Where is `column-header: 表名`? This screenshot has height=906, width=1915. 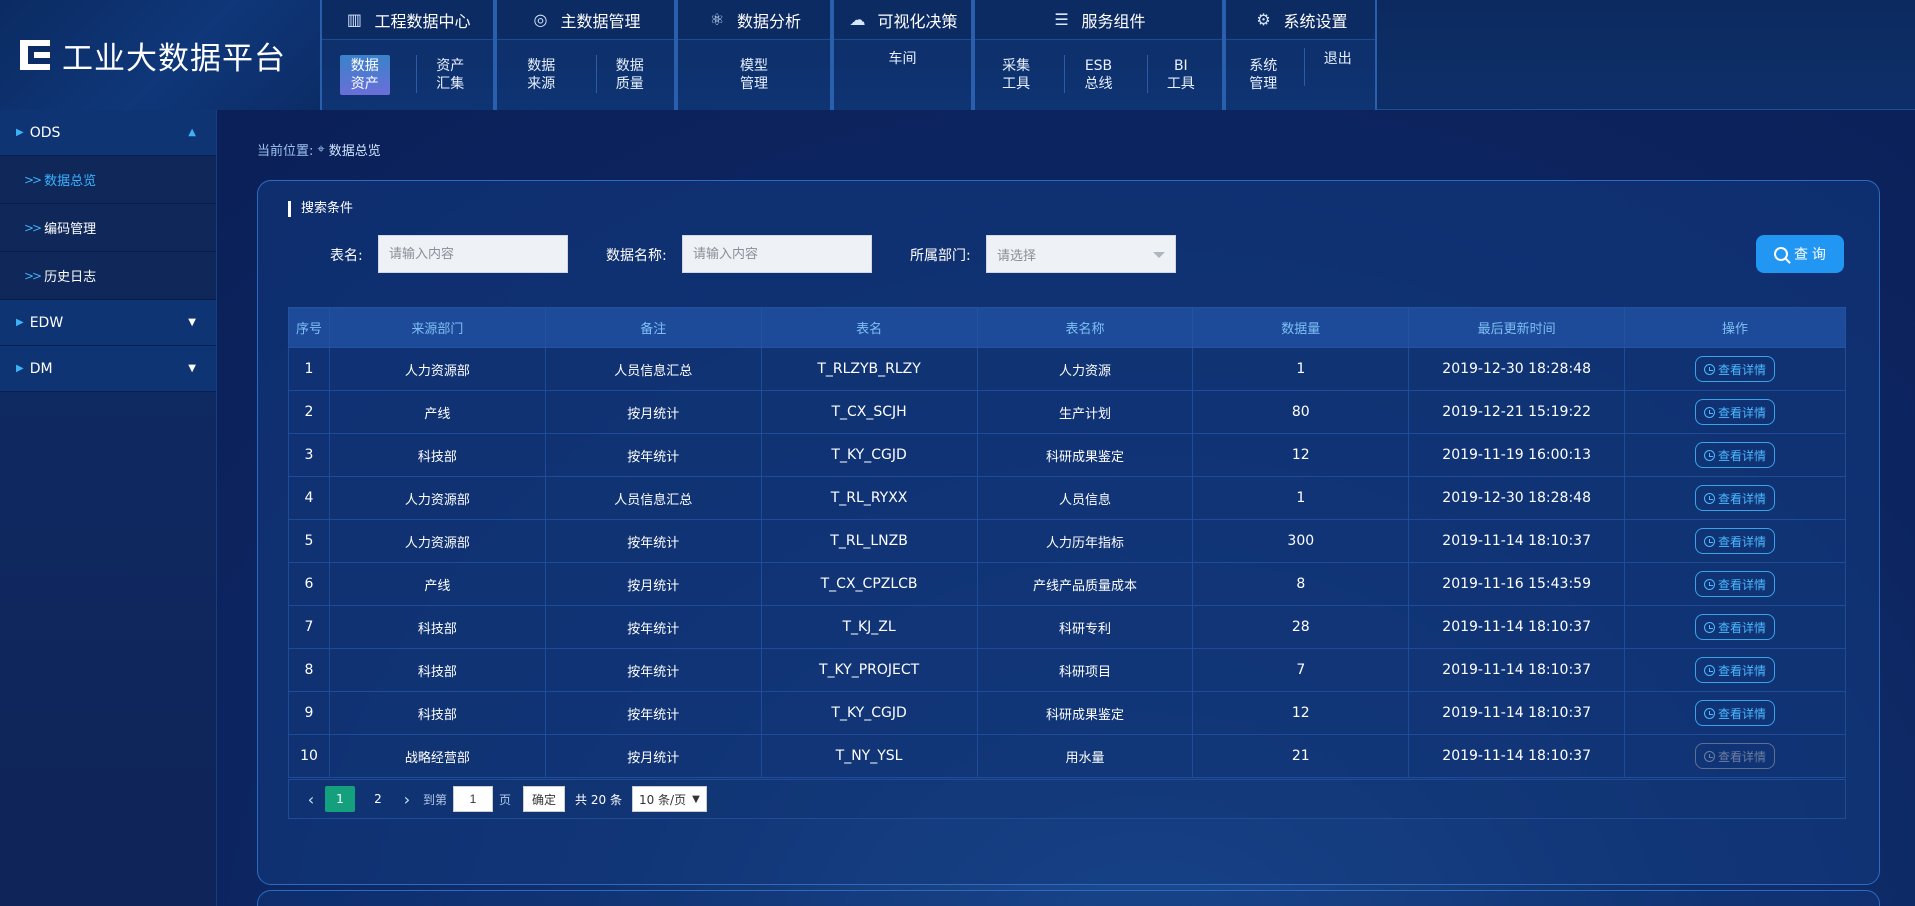 column-header: 表名 is located at coordinates (869, 327).